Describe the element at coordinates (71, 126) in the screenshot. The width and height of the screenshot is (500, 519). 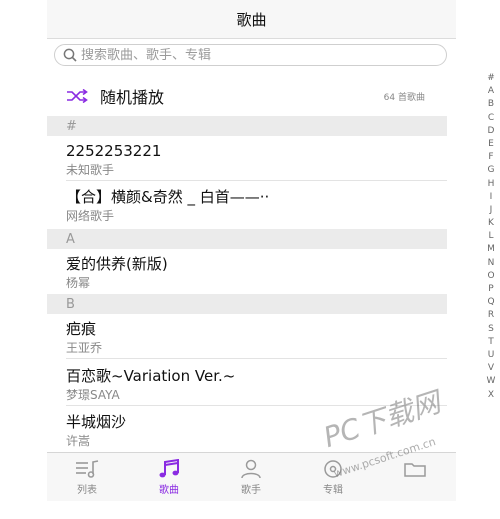
I see `section-label: #` at that location.